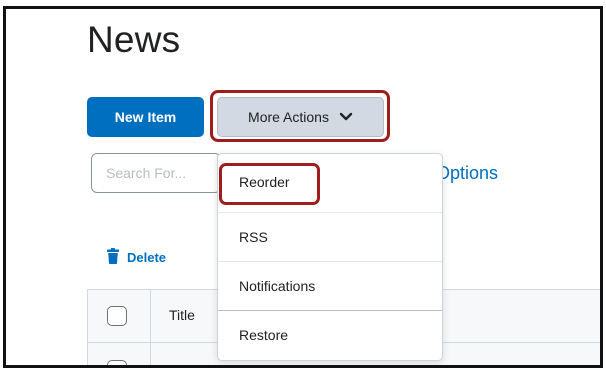 The height and width of the screenshot is (373, 606). I want to click on reorder-highlight, so click(269, 184).